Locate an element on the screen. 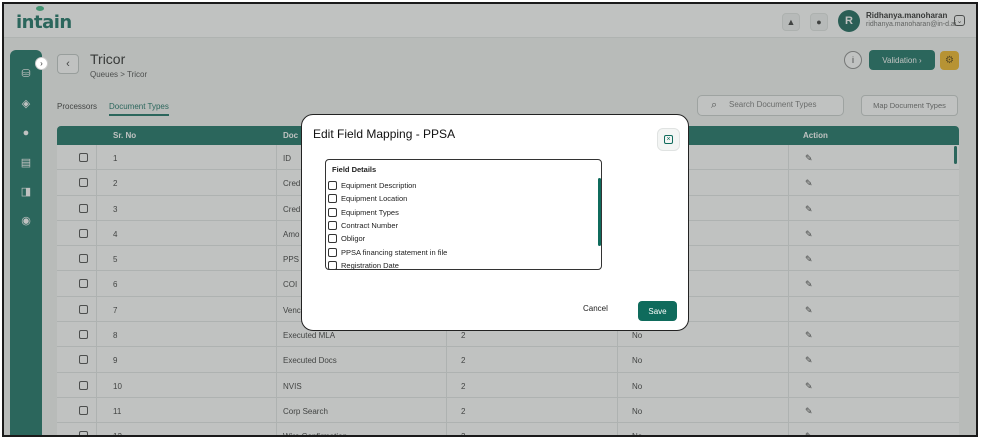 Image resolution: width=981 pixels, height=439 pixels. field-label: PPSA financing statement in file is located at coordinates (394, 252).